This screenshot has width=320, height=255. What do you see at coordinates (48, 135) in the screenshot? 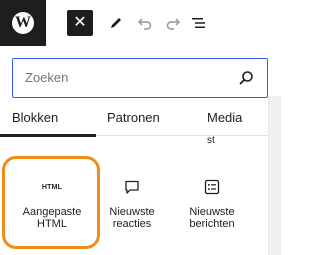
I see `active-tab-indicator` at bounding box center [48, 135].